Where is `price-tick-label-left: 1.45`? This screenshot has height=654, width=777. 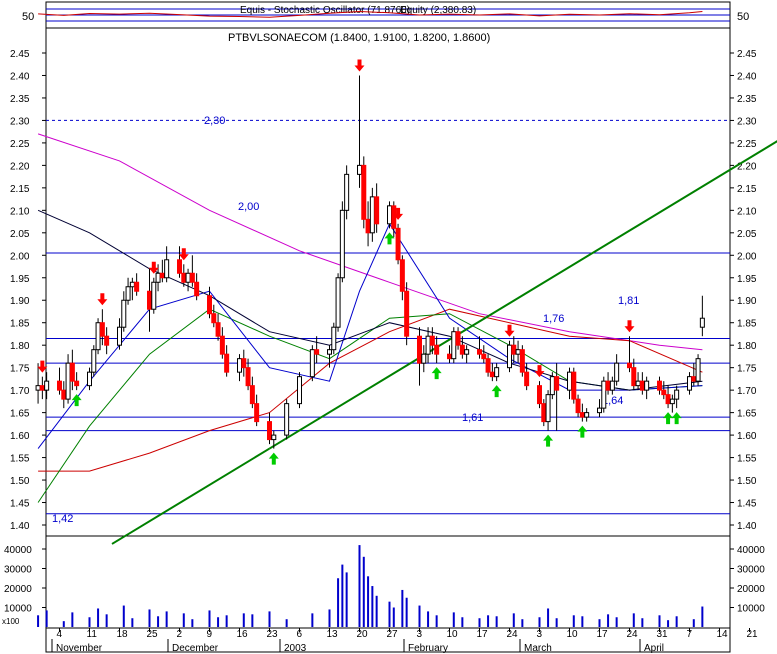 price-tick-label-left: 1.45 is located at coordinates (20, 504).